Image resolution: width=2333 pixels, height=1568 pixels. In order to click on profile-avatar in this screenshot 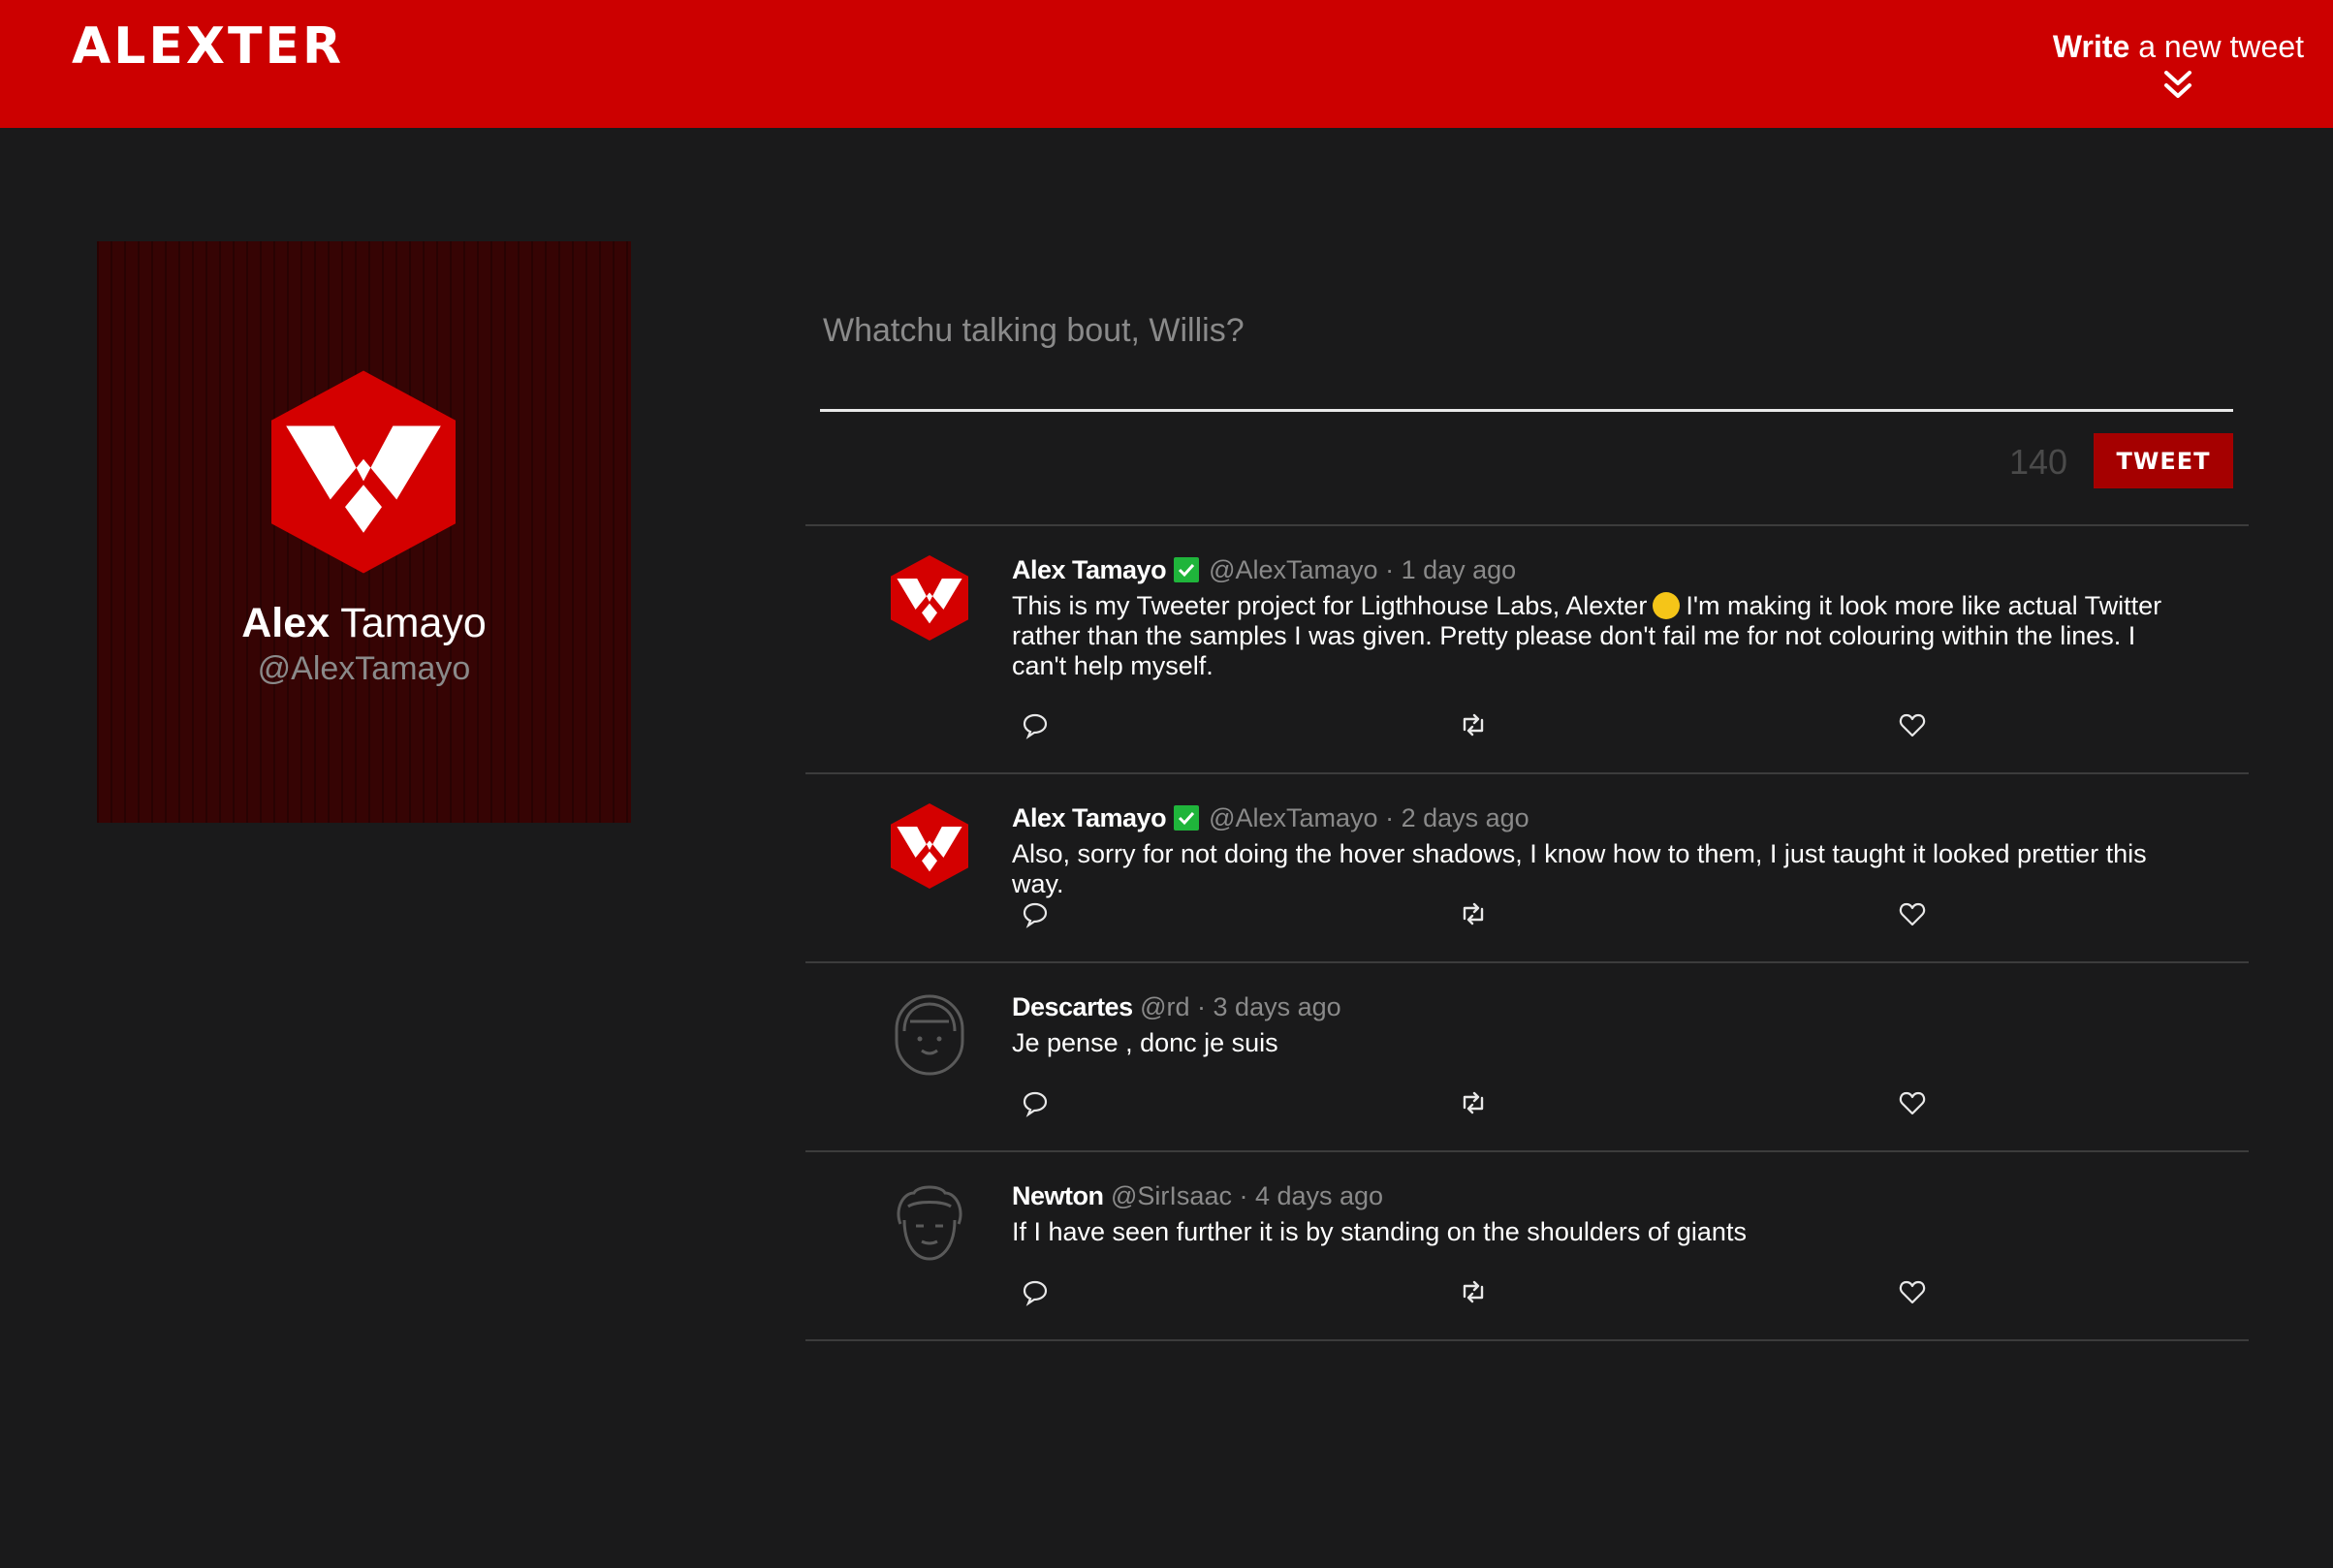, I will do `click(363, 472)`.